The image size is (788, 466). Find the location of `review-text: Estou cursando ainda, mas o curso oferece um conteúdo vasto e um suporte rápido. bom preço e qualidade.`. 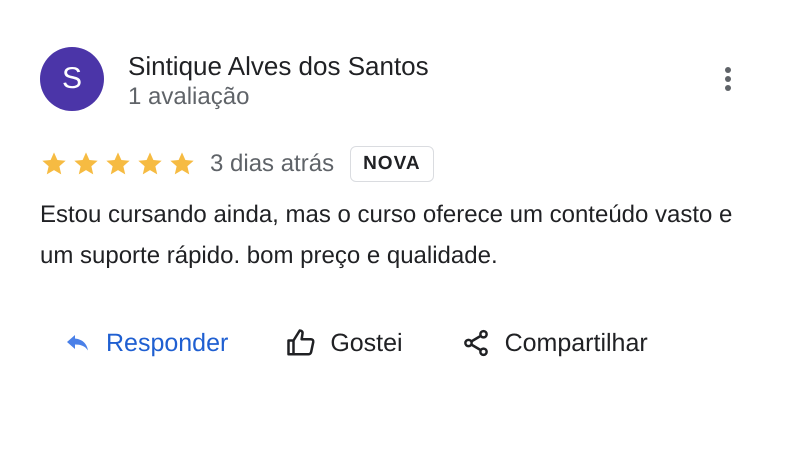

review-text: Estou cursando ainda, mas o curso oferece um conteúdo vasto e um suporte rápido. bom preço e qualidade. is located at coordinates (387, 235).